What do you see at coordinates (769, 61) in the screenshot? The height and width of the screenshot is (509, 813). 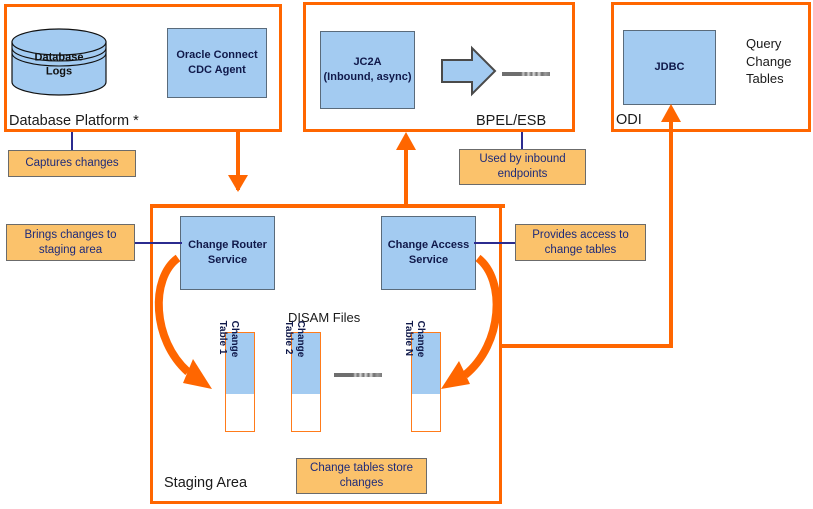 I see `query-change-tables-text: Query Change Tables` at bounding box center [769, 61].